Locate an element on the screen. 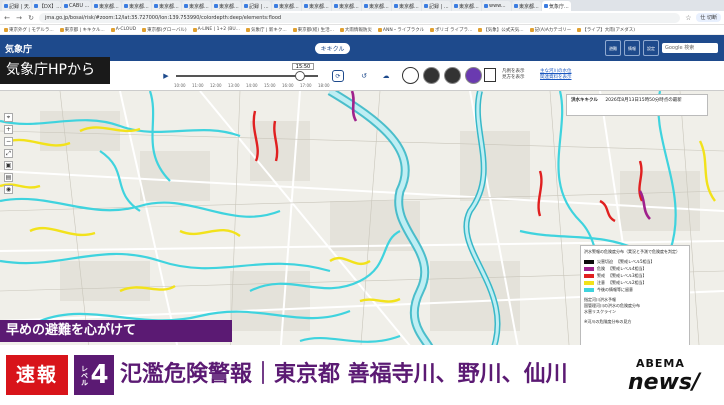  mini-legend: 凡例を表示 見方を表示 is located at coordinates (513, 75).